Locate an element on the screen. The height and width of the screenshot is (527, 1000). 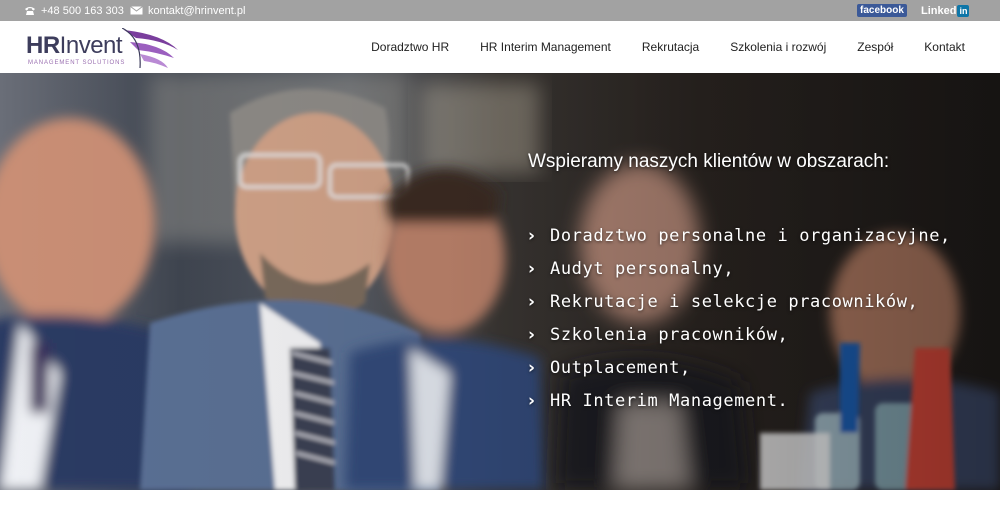
logo-tagline: MANAGEMENT SOLUTIONS is located at coordinates (77, 63).